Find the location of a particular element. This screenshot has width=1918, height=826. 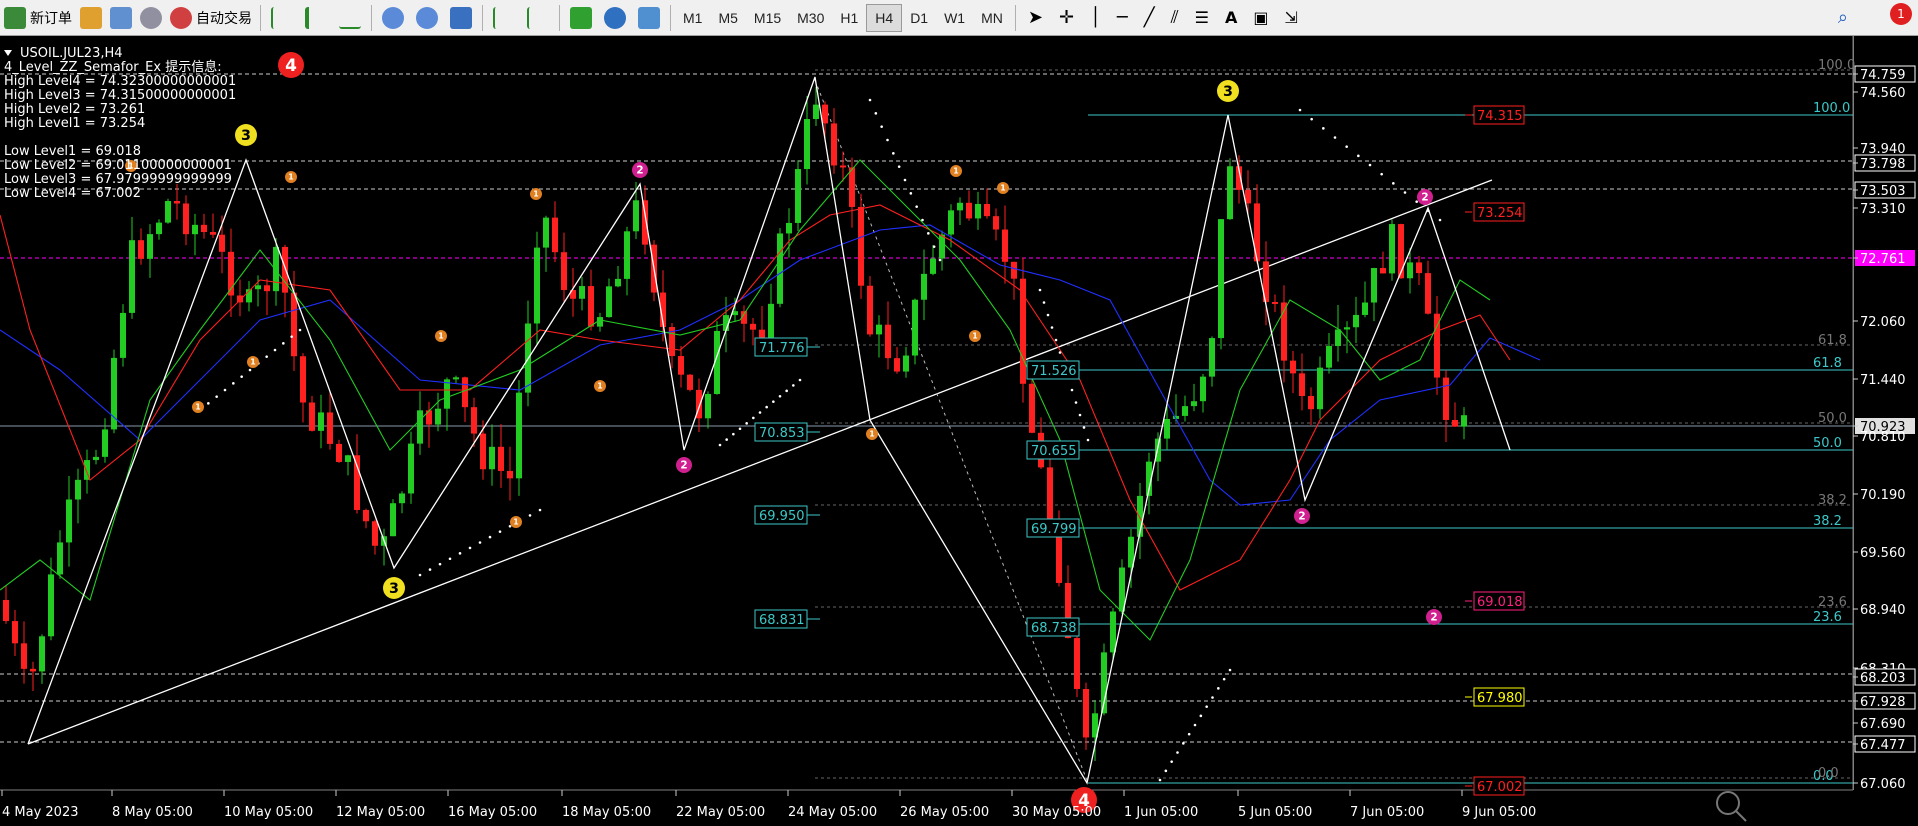

indicators-icon is located at coordinates (581, 17).